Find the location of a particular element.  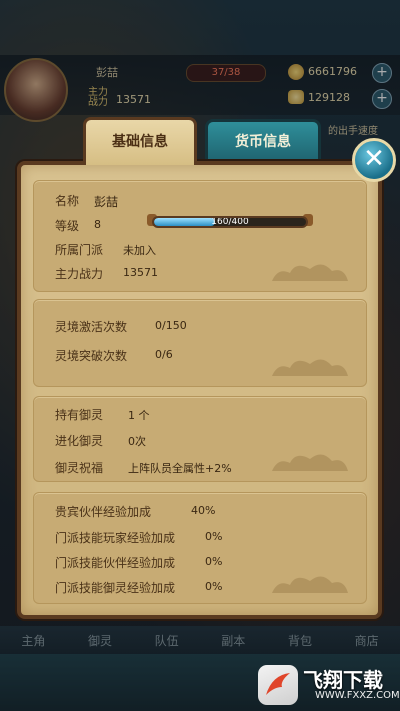

sect-value: 未加入 is located at coordinates (139, 250).